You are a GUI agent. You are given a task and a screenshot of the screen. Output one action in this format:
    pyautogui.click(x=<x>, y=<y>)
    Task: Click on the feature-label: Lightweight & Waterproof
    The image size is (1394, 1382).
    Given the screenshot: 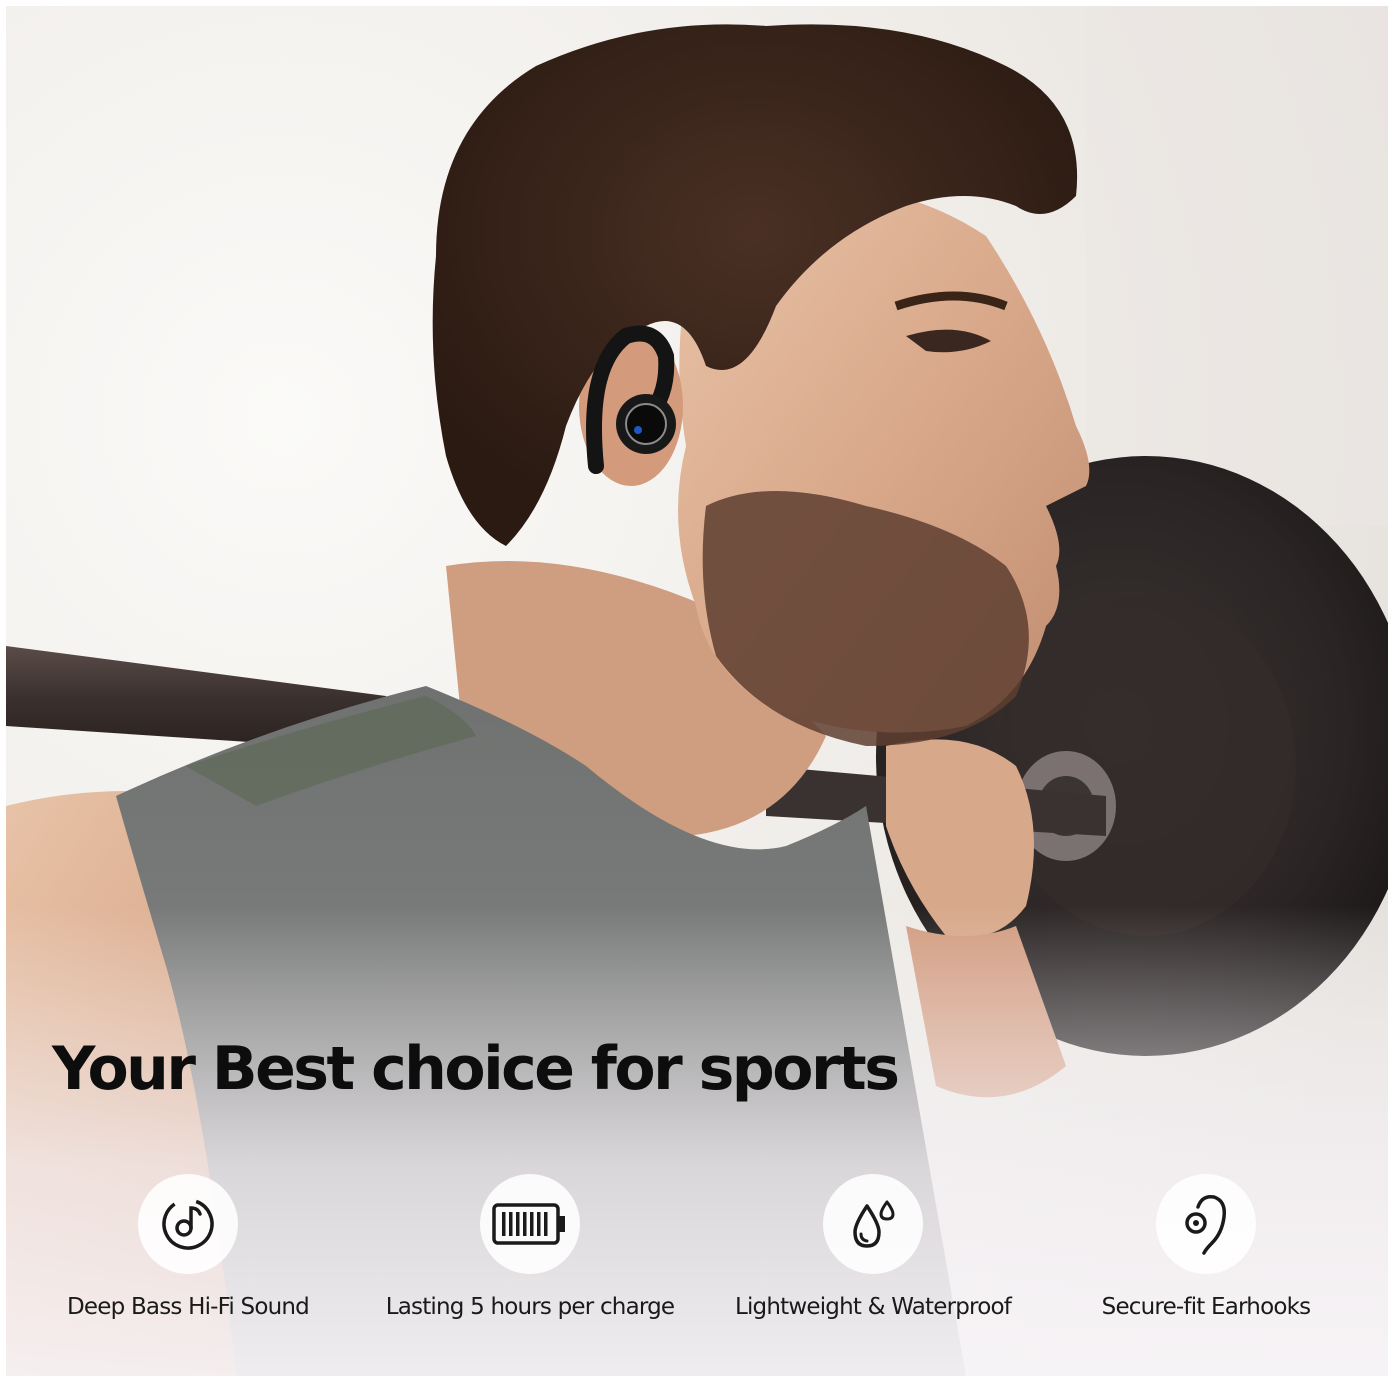 What is the action you would take?
    pyautogui.click(x=873, y=1307)
    